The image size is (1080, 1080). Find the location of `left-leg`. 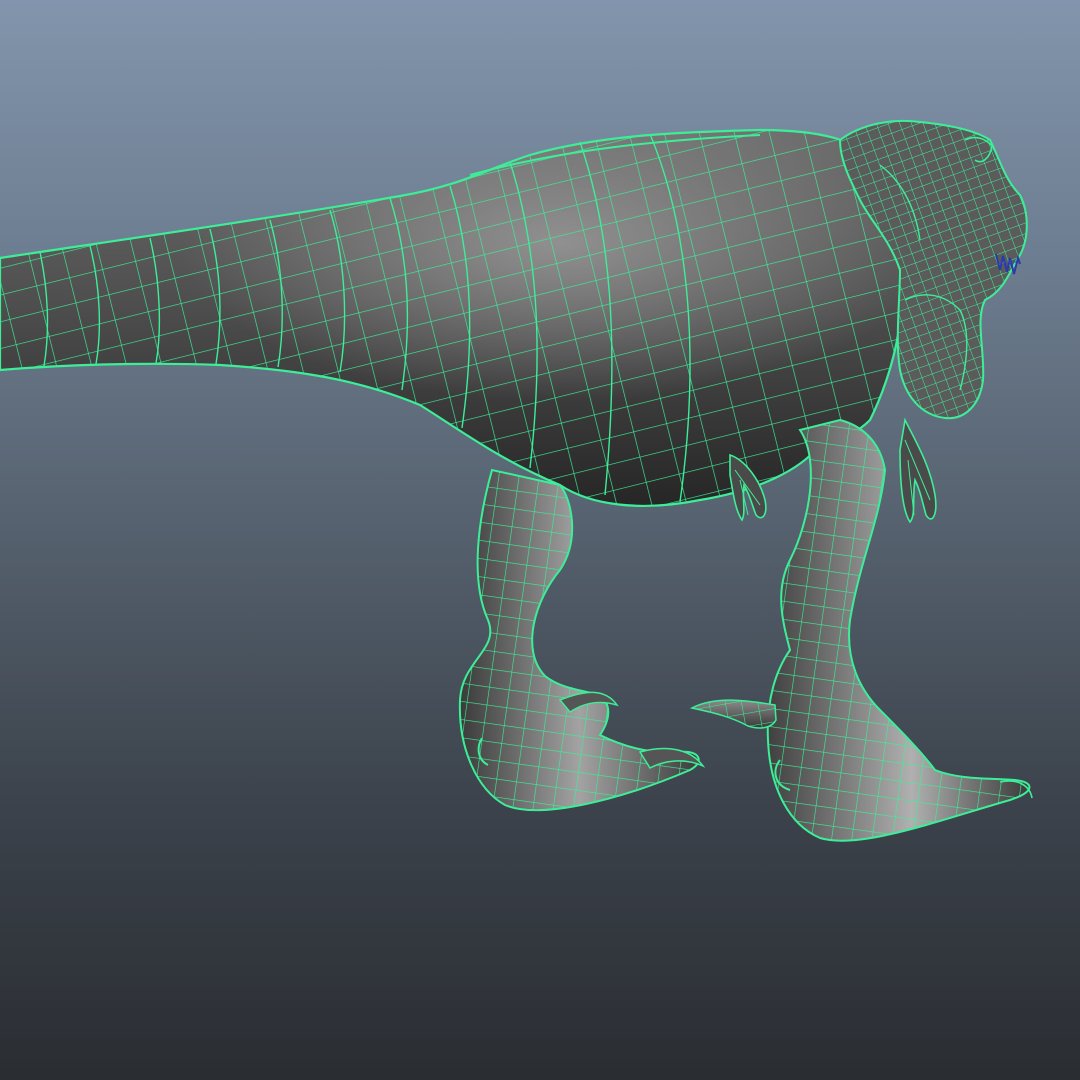

left-leg is located at coordinates (582, 640).